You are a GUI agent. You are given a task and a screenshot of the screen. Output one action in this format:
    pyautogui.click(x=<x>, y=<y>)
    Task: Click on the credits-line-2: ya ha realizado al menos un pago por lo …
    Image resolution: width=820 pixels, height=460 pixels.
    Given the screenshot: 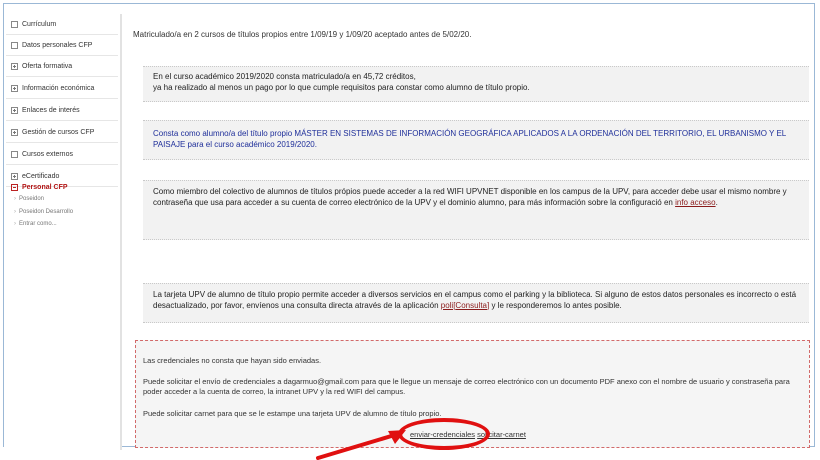 What is the action you would take?
    pyautogui.click(x=341, y=87)
    